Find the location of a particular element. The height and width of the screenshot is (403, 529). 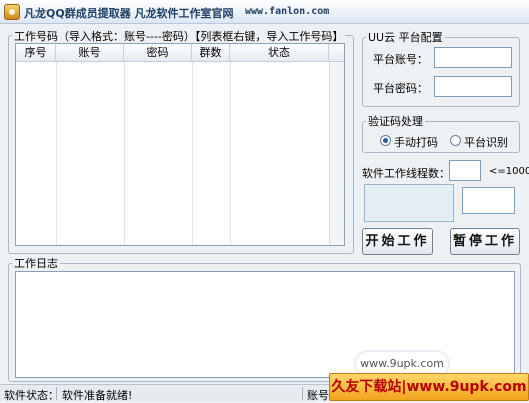

column-header-password: 密码 is located at coordinates (158, 53).